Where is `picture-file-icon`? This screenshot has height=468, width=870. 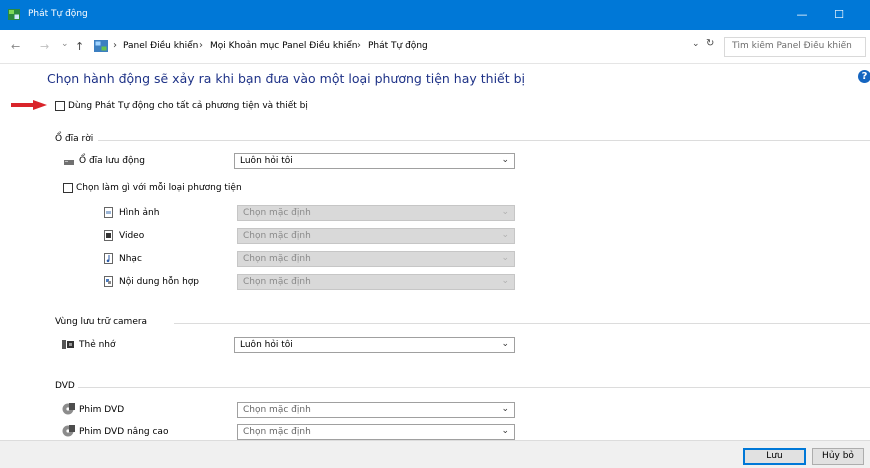
picture-file-icon is located at coordinates (108, 212).